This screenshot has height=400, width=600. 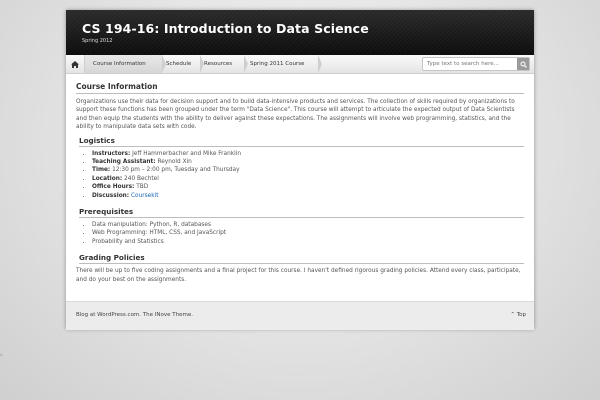 I want to click on coursekit-link: Coursekit, so click(x=144, y=196).